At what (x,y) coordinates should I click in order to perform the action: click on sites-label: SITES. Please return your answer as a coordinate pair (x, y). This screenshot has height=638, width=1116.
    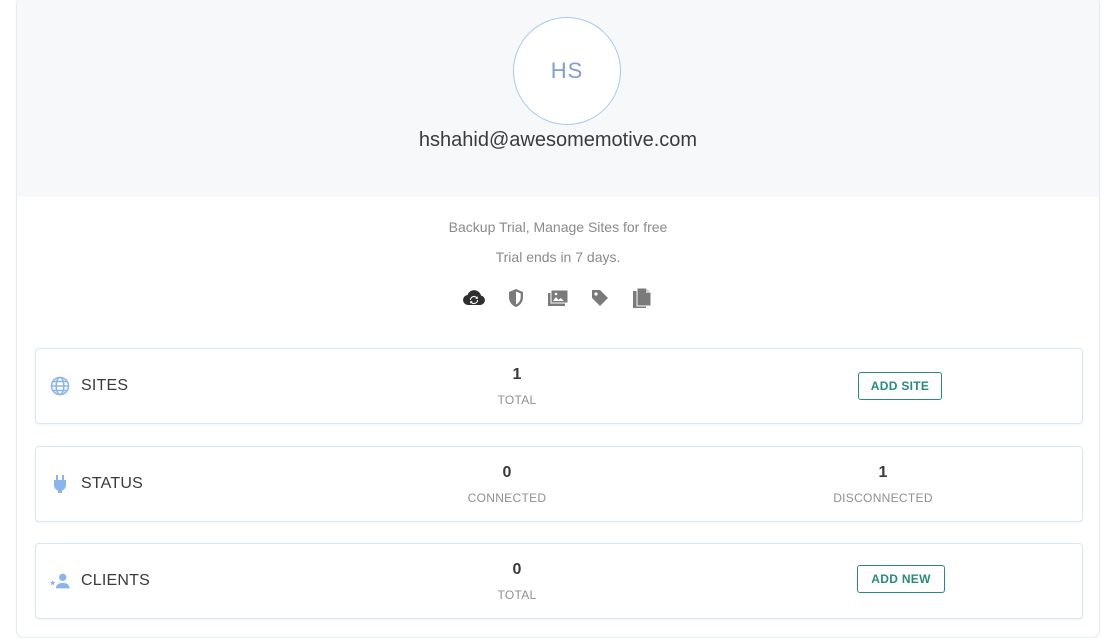
    Looking at the image, I should click on (105, 385).